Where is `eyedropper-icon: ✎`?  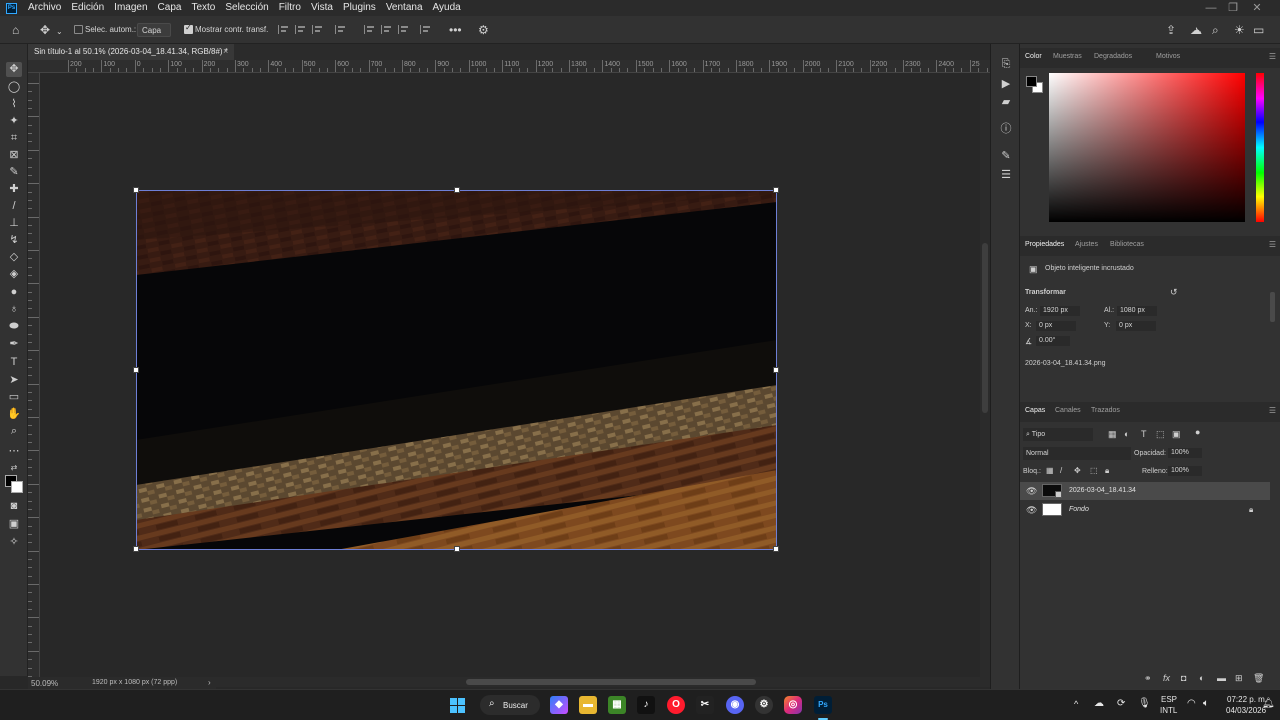
eyedropper-icon: ✎ is located at coordinates (14, 172).